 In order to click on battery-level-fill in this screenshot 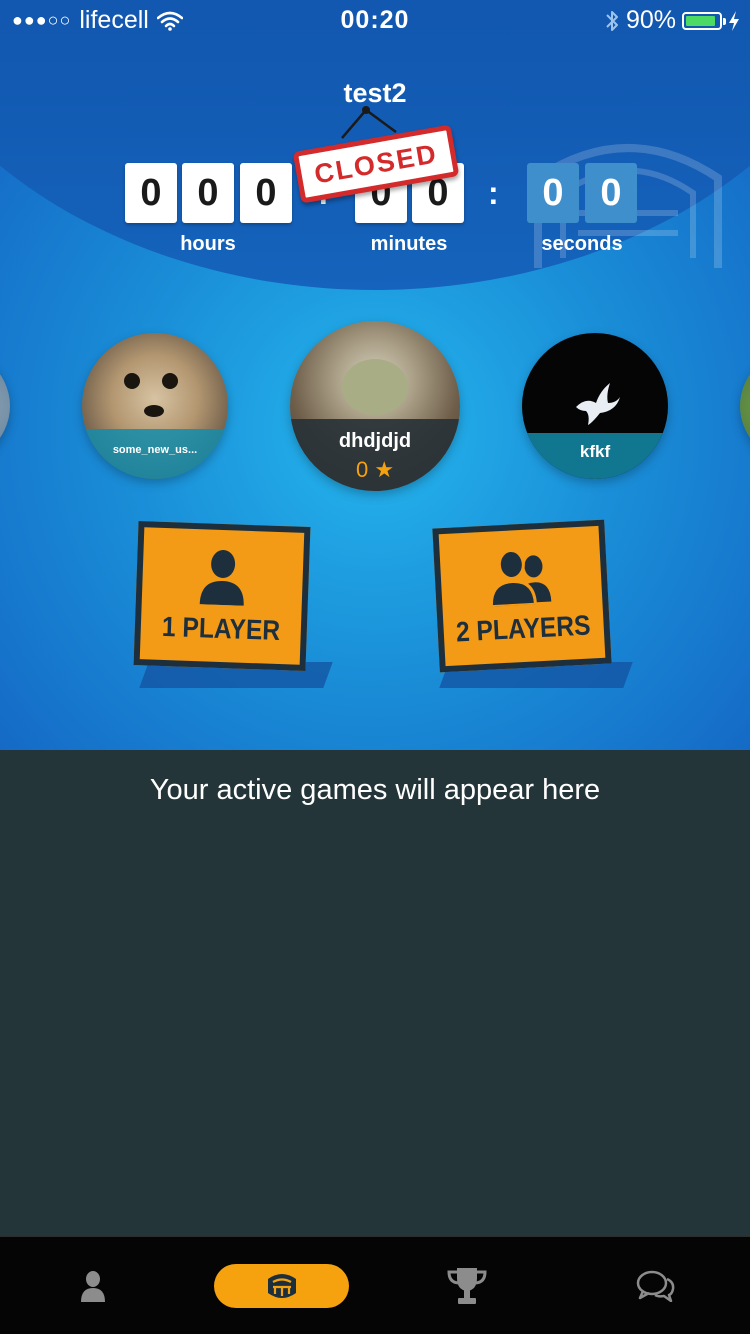, I will do `click(700, 20)`.